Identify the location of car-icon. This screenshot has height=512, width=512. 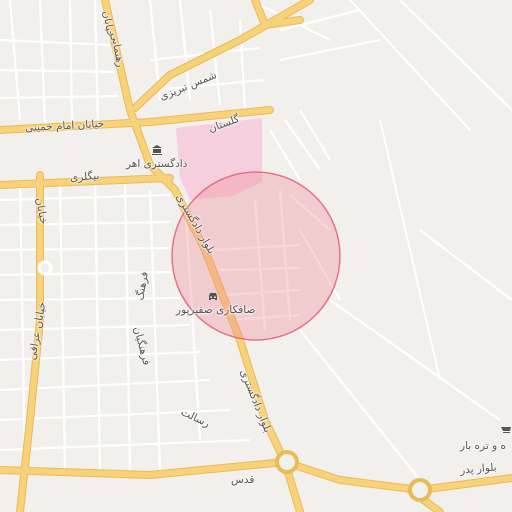
(214, 297).